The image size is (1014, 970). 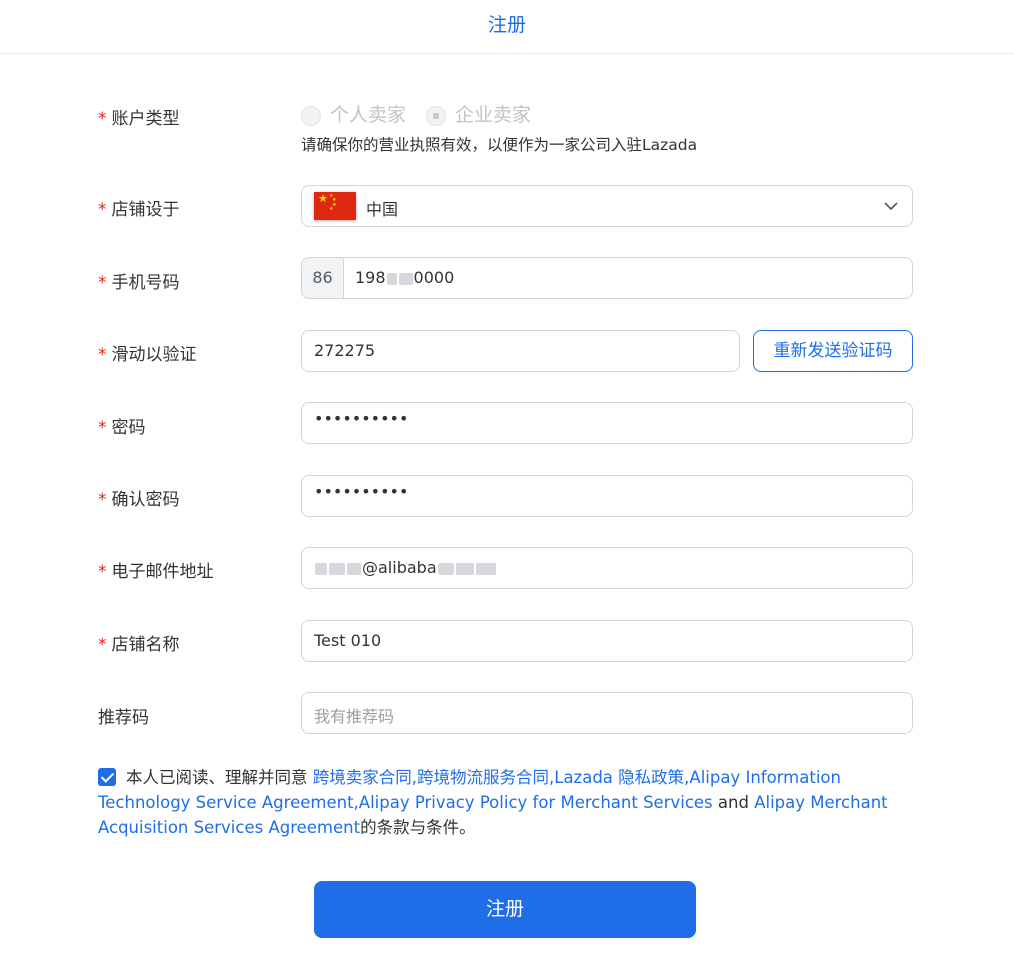 What do you see at coordinates (139, 119) in the screenshot?
I see `account-type-label: * 账户类型` at bounding box center [139, 119].